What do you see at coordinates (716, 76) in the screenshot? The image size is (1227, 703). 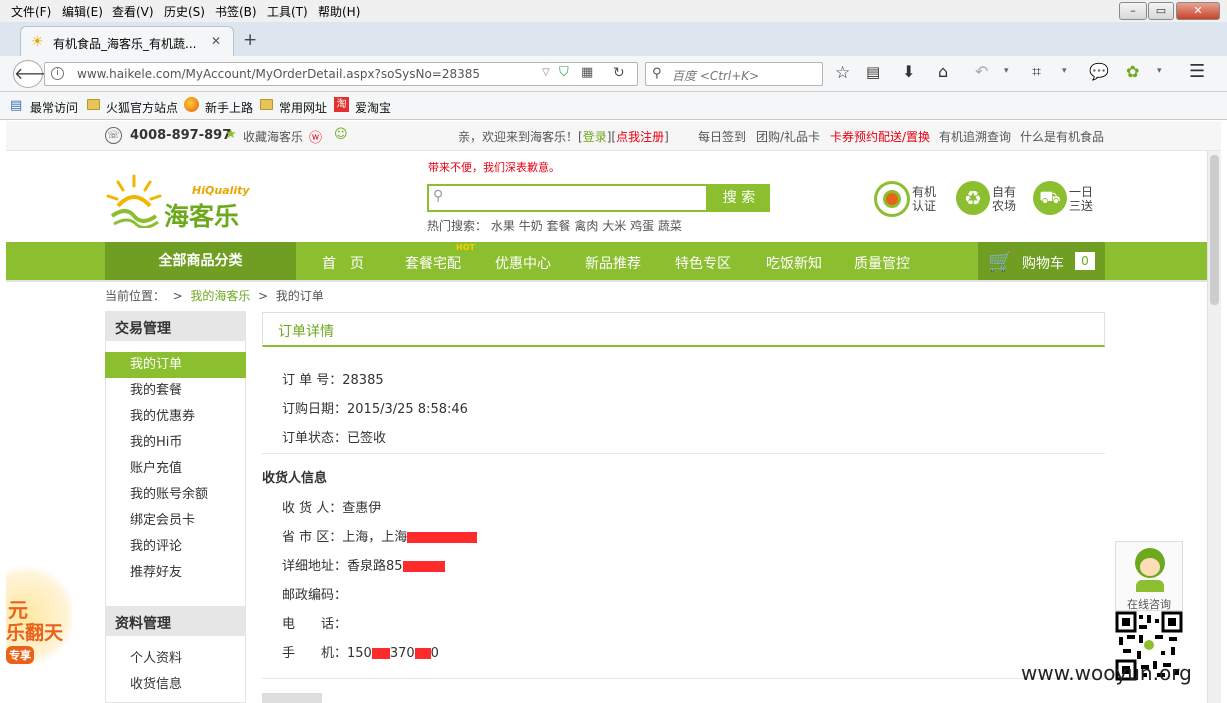 I see `search-placeholder: 百度 <Ctrl+K>` at bounding box center [716, 76].